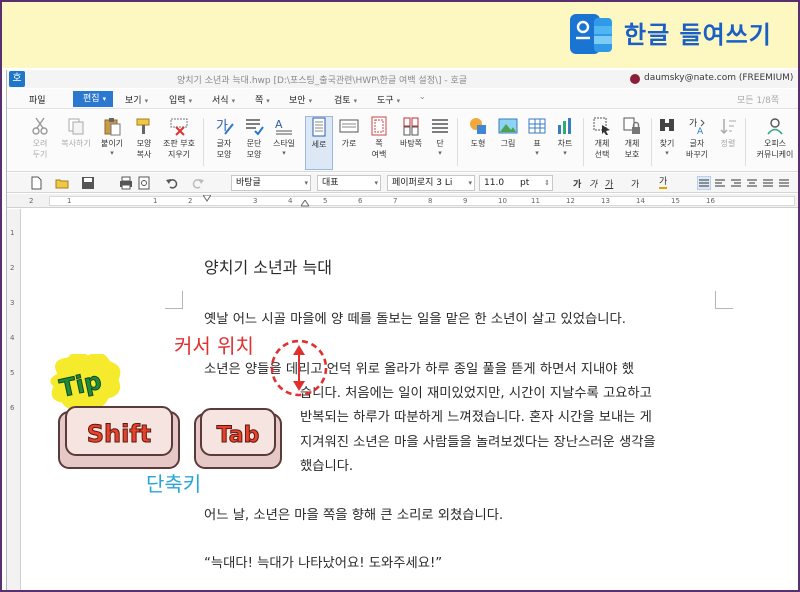 The image size is (800, 592). I want to click on margin-icon, so click(379, 126).